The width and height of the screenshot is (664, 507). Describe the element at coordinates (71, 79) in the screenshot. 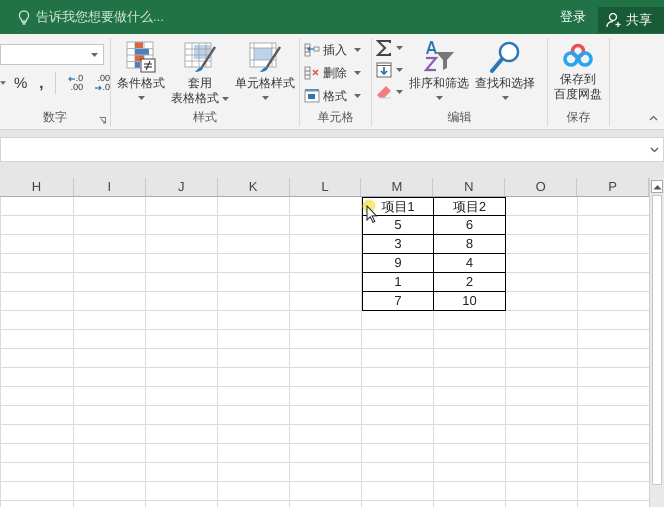

I see `left-arrow-icon` at that location.